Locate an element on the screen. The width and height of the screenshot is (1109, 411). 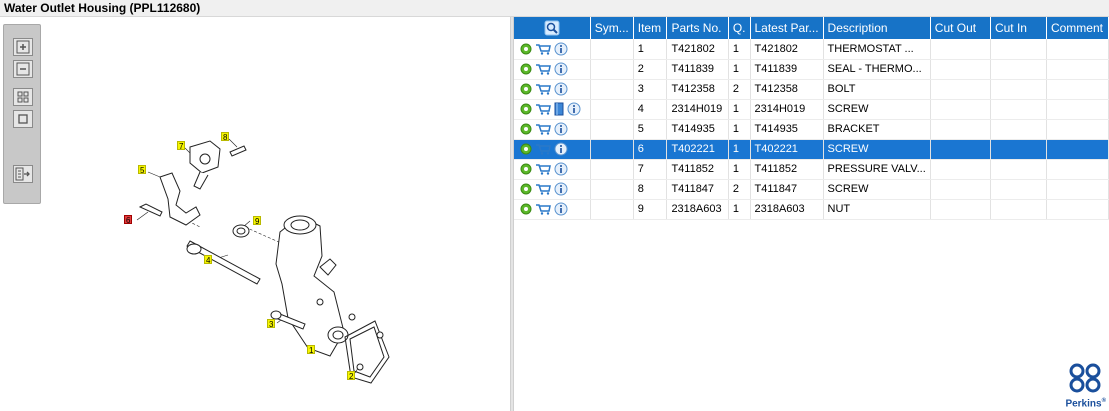
cell-item: 8 is located at coordinates (650, 189).